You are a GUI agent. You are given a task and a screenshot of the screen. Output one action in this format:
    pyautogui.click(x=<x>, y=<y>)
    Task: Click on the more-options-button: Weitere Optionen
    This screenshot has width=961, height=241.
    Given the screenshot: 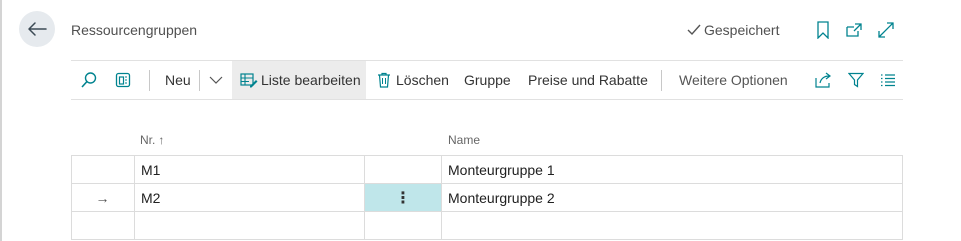 What is the action you would take?
    pyautogui.click(x=733, y=80)
    